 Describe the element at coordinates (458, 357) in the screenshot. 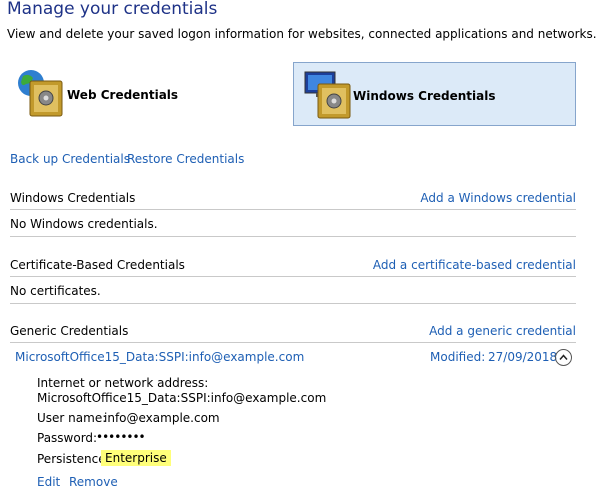

I see `modified-label: Modified:` at that location.